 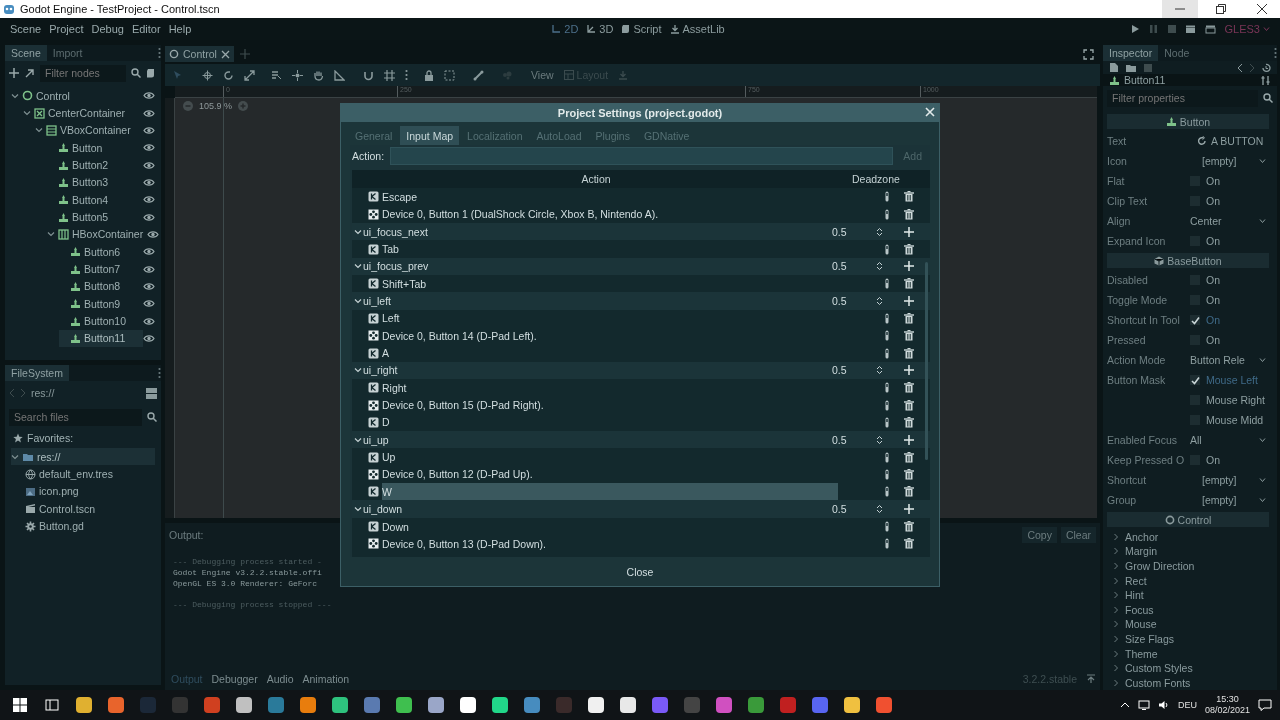 What do you see at coordinates (697, 29) in the screenshot?
I see `workspace-tab: AssetLib` at bounding box center [697, 29].